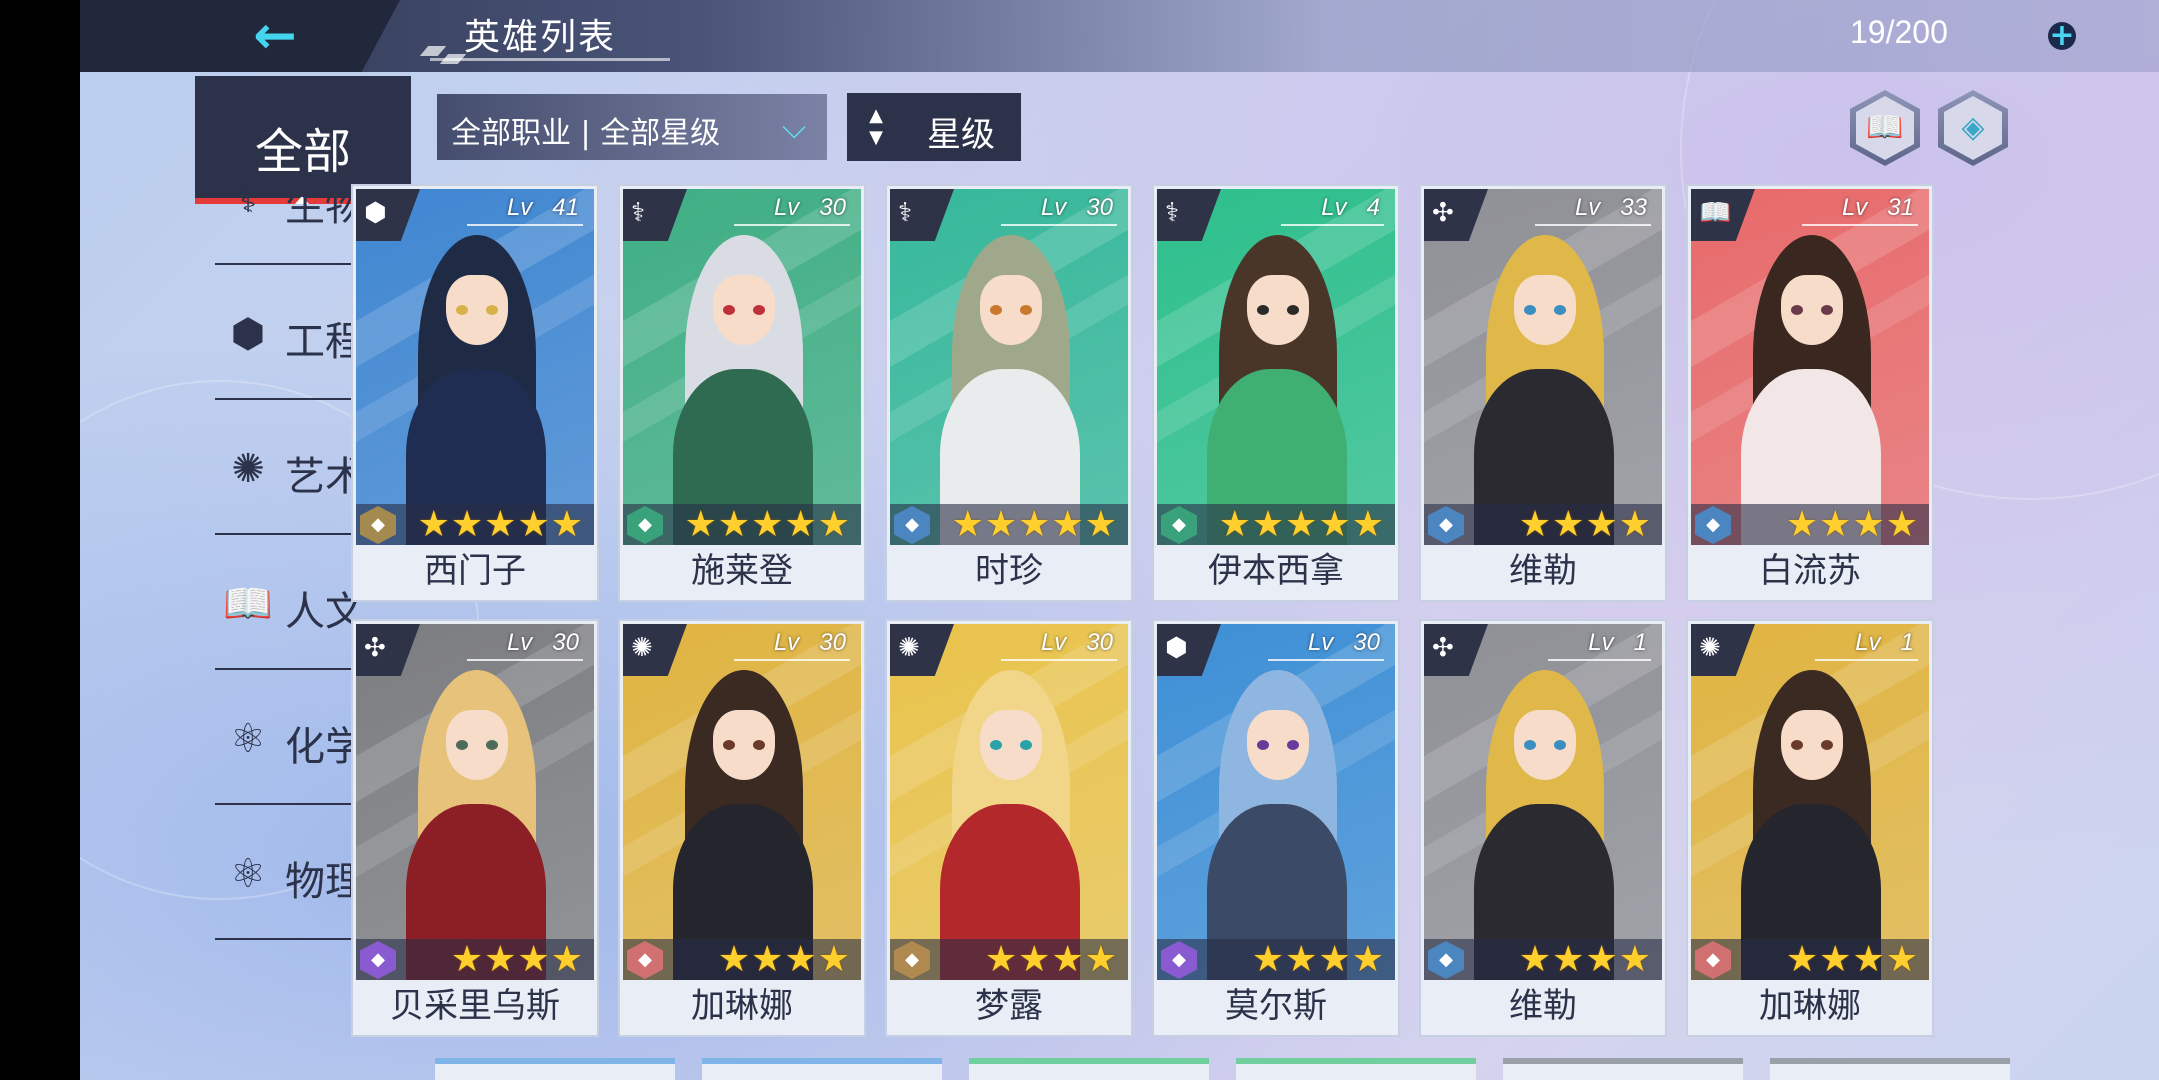 Image resolution: width=2159 pixels, height=1080 pixels. I want to click on molecule-icon: ⚛, so click(248, 739).